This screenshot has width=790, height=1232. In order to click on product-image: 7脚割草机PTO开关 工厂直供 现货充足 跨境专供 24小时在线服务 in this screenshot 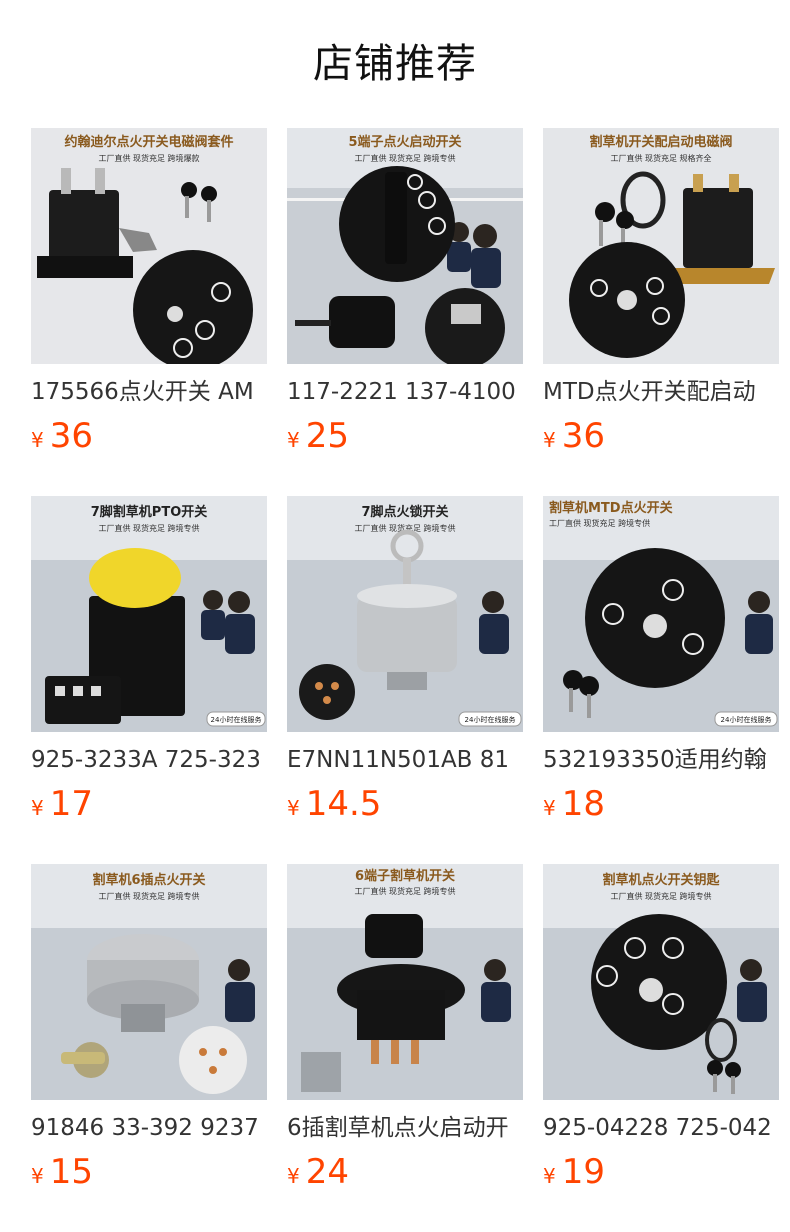, I will do `click(149, 614)`.